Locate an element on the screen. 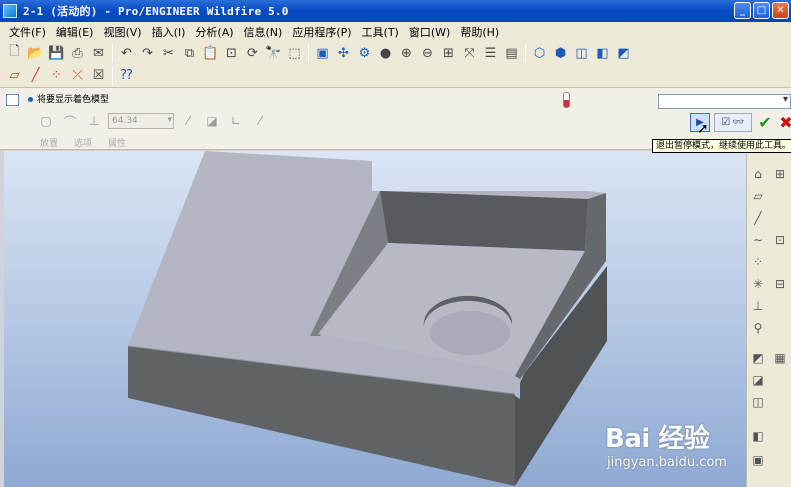 Image resolution: width=791 pixels, height=487 pixels. ok-button: ✔ is located at coordinates (765, 122).